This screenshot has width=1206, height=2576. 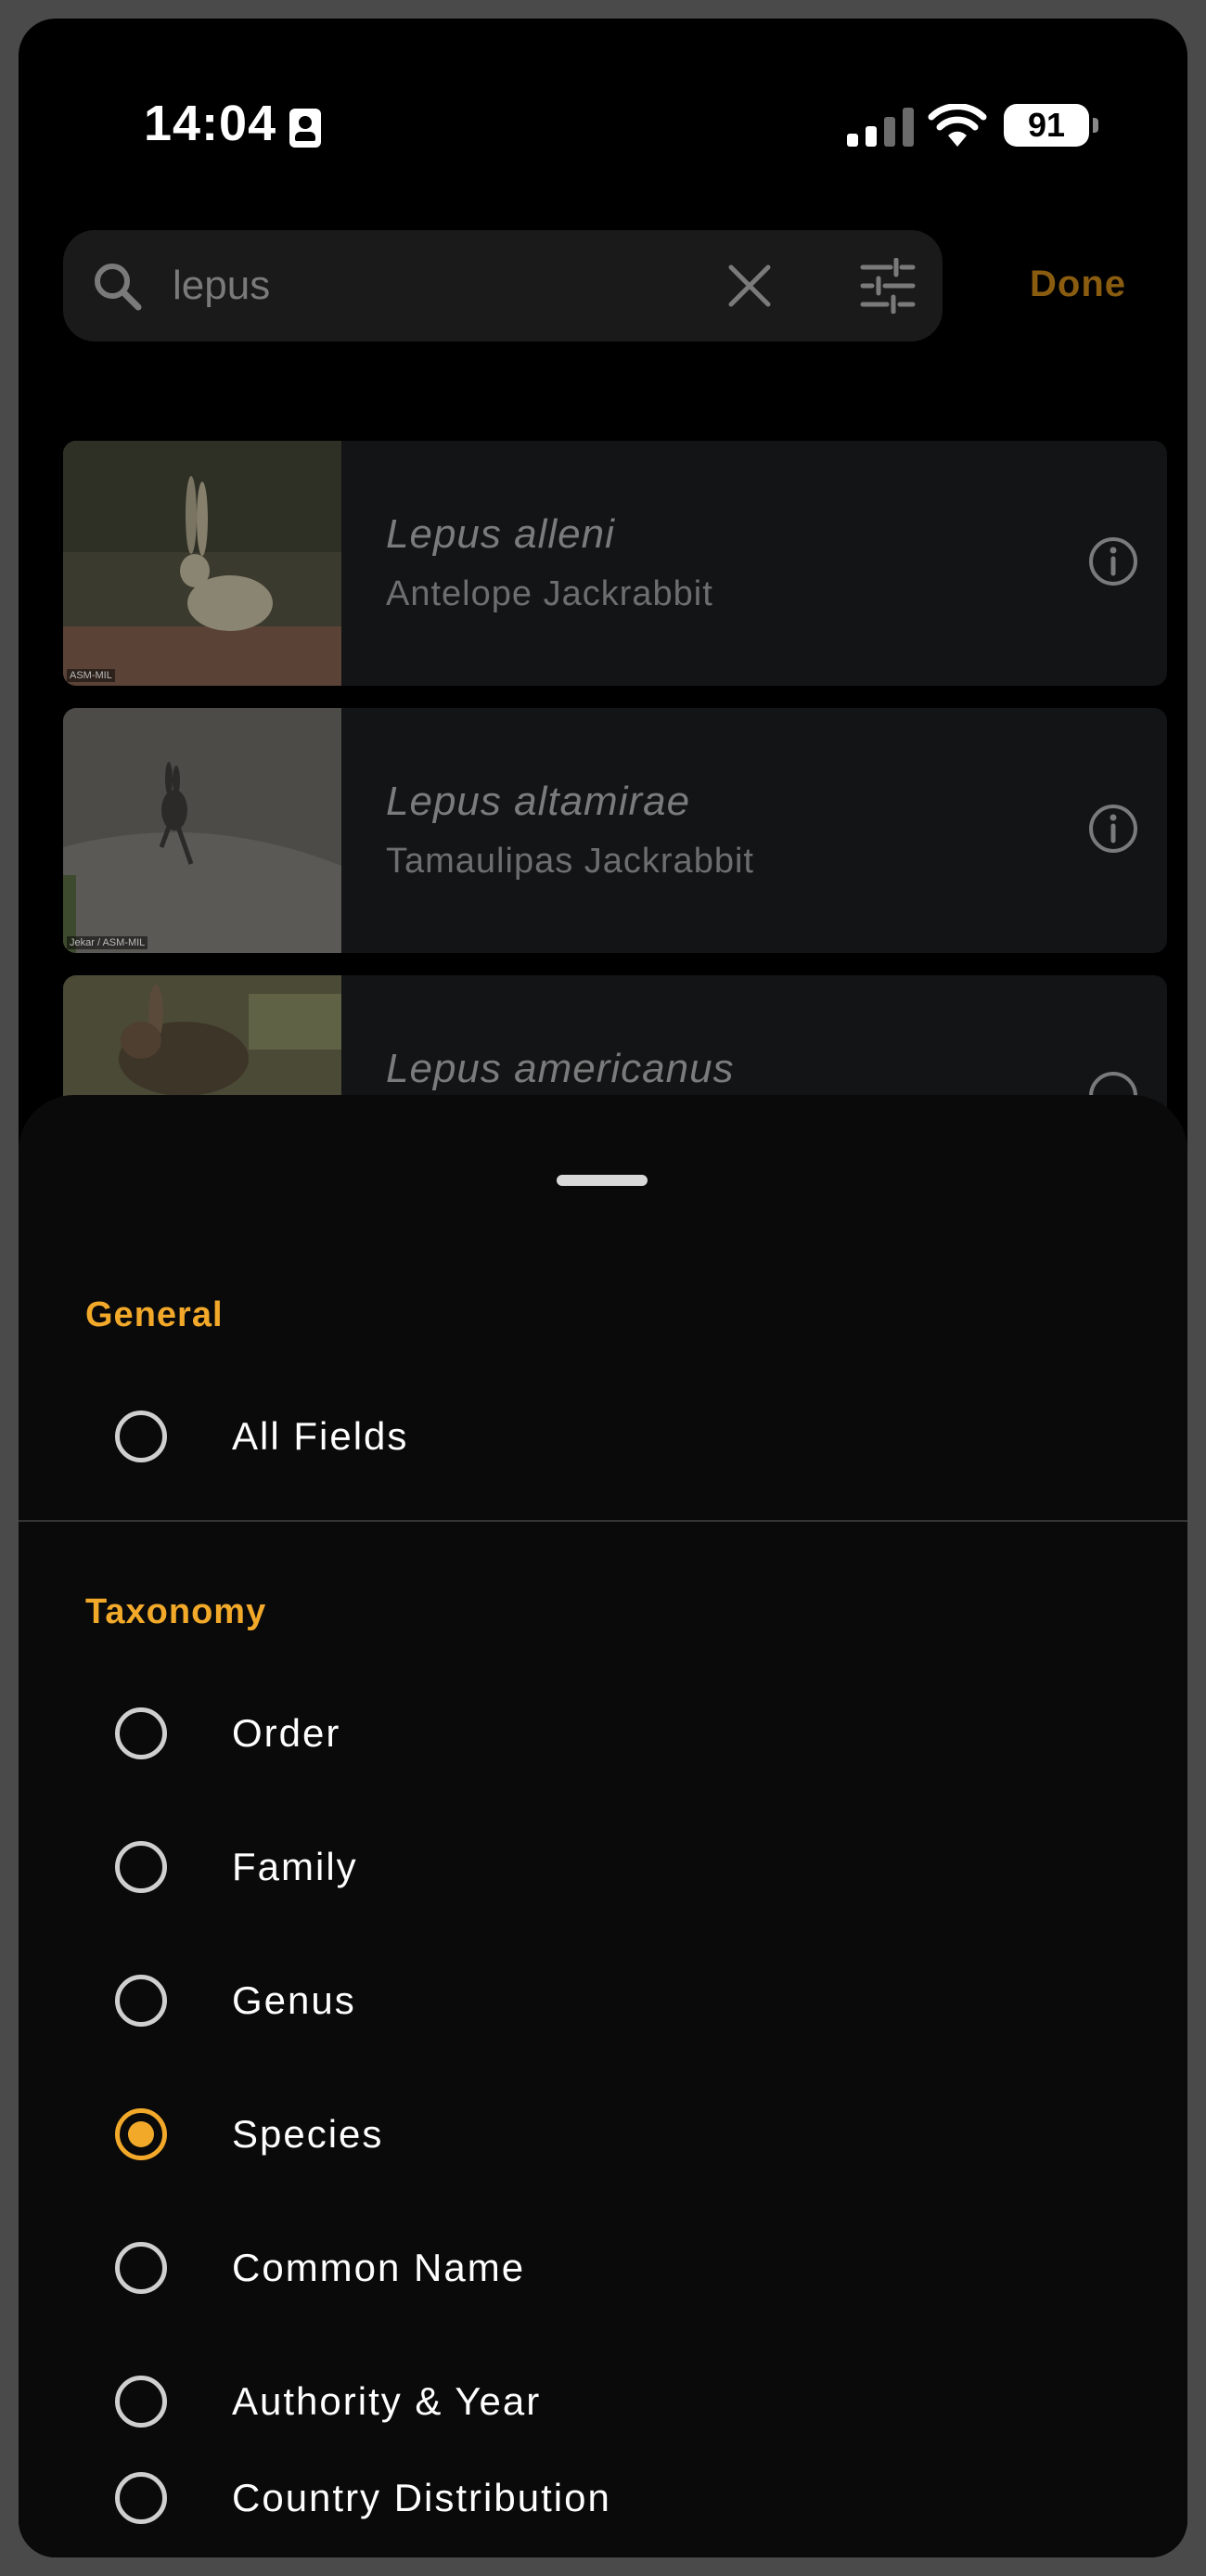 I want to click on filter-sliders-icon, so click(x=888, y=286).